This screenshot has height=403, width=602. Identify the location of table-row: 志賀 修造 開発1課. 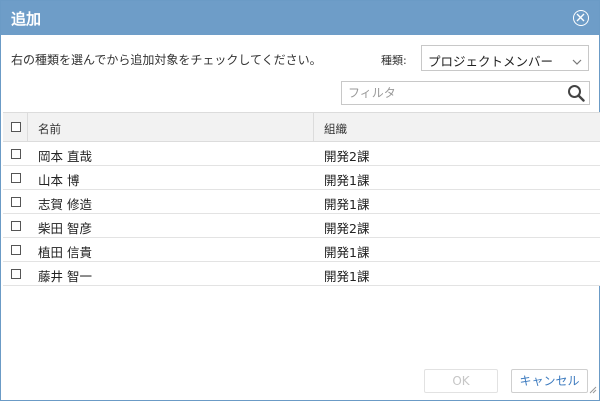
(301, 202).